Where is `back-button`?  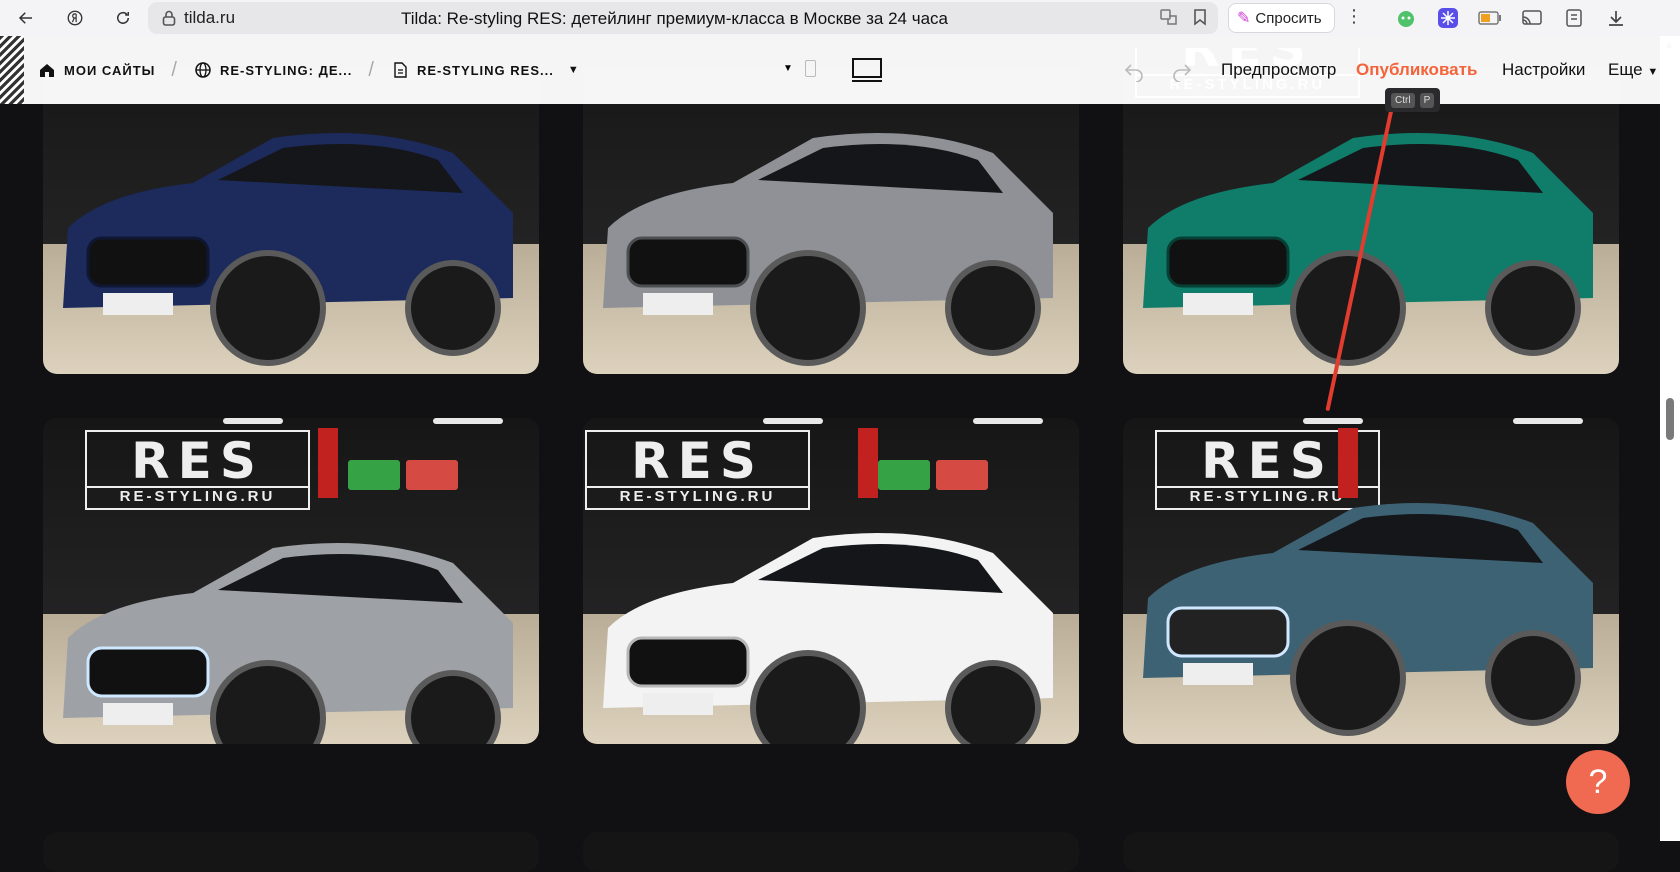
back-button is located at coordinates (26, 18).